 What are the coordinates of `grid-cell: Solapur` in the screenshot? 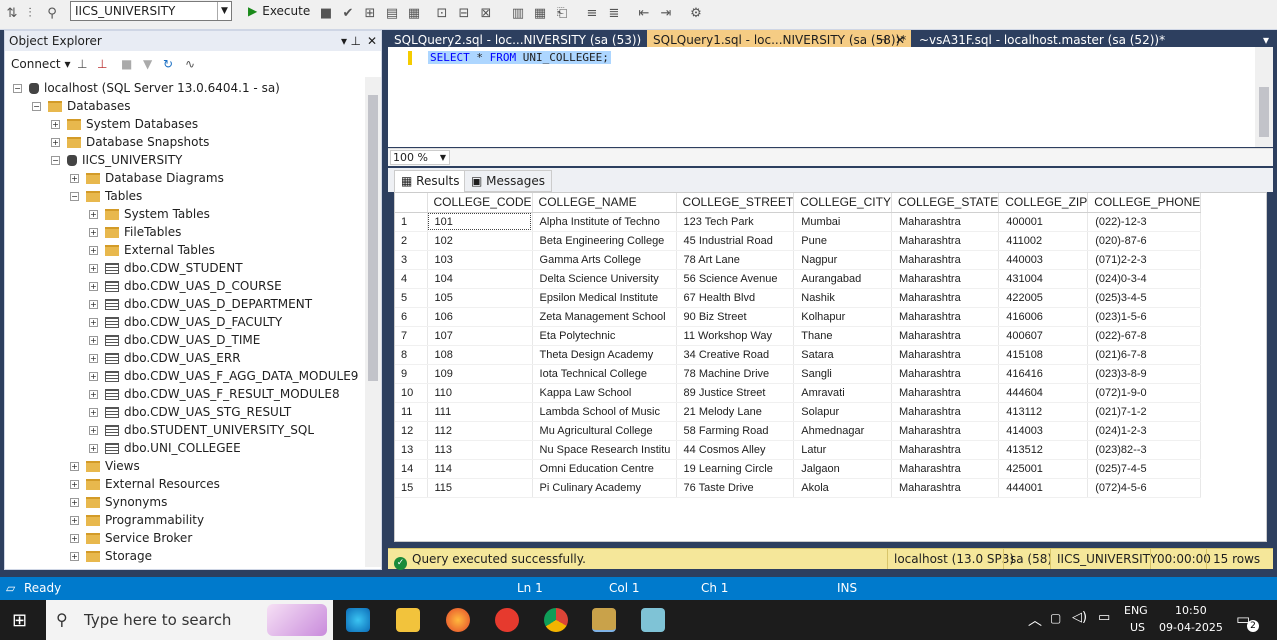 It's located at (842, 412).